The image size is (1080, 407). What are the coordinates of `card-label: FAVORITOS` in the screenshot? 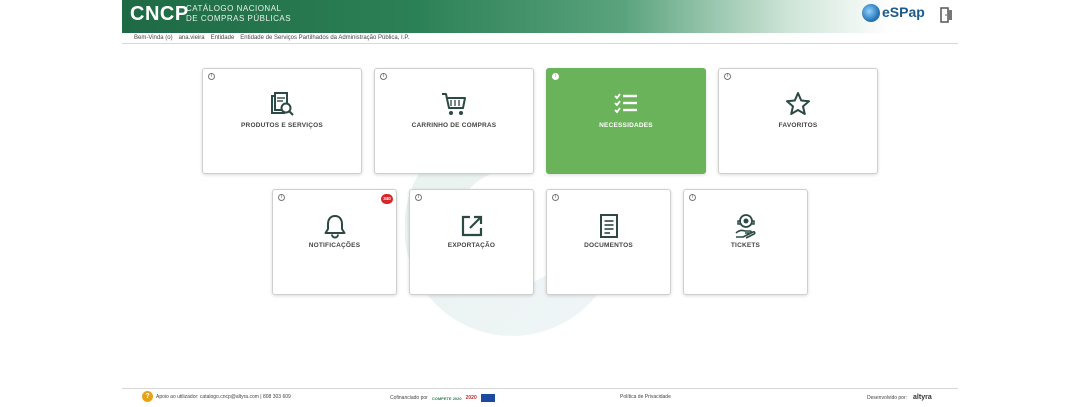 It's located at (798, 125).